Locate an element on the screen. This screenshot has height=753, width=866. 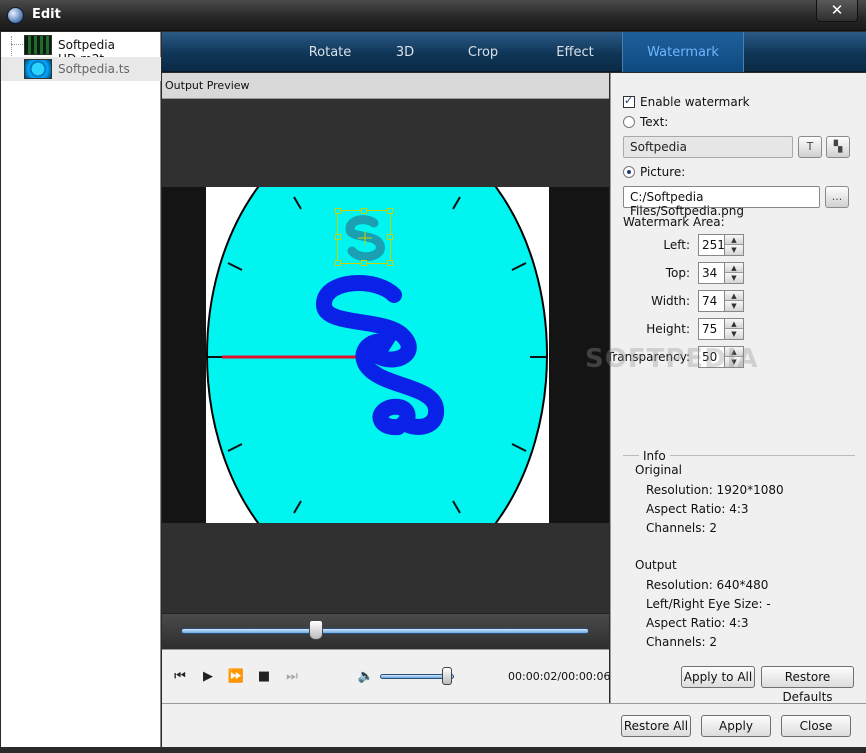
top-value: 34 is located at coordinates (710, 273).